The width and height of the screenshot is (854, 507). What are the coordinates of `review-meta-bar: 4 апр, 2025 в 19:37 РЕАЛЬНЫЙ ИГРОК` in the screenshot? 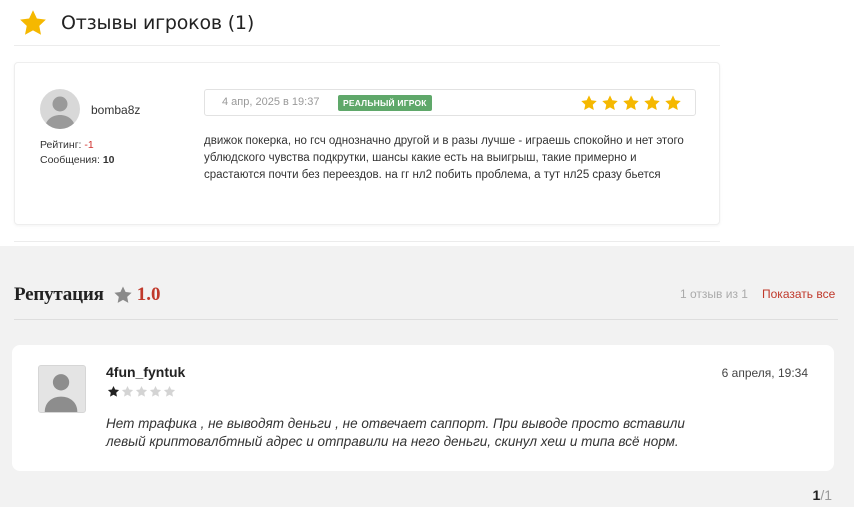 It's located at (450, 102).